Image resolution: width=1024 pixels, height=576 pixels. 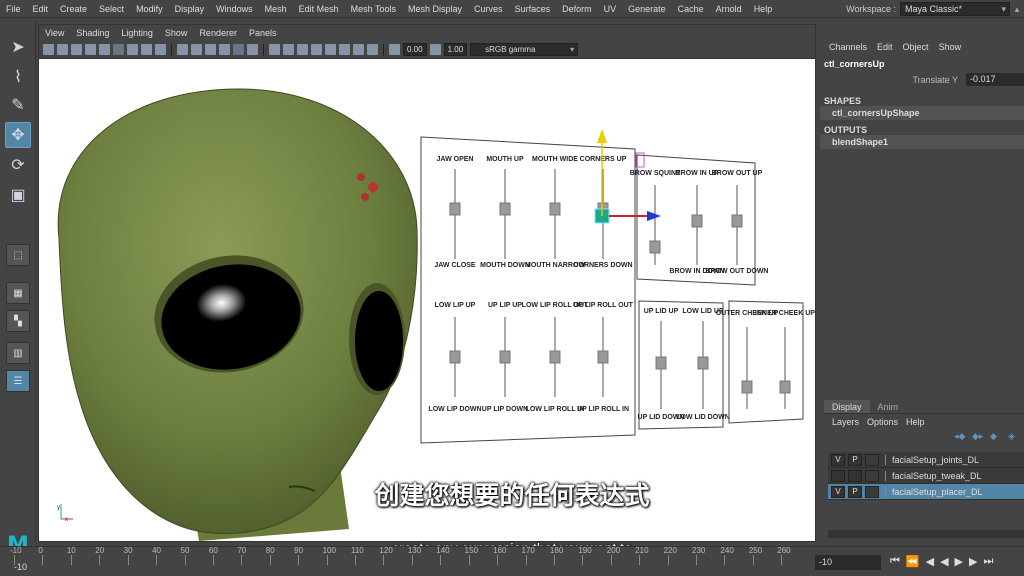 What do you see at coordinates (146, 49) in the screenshot?
I see `field-chart-icon` at bounding box center [146, 49].